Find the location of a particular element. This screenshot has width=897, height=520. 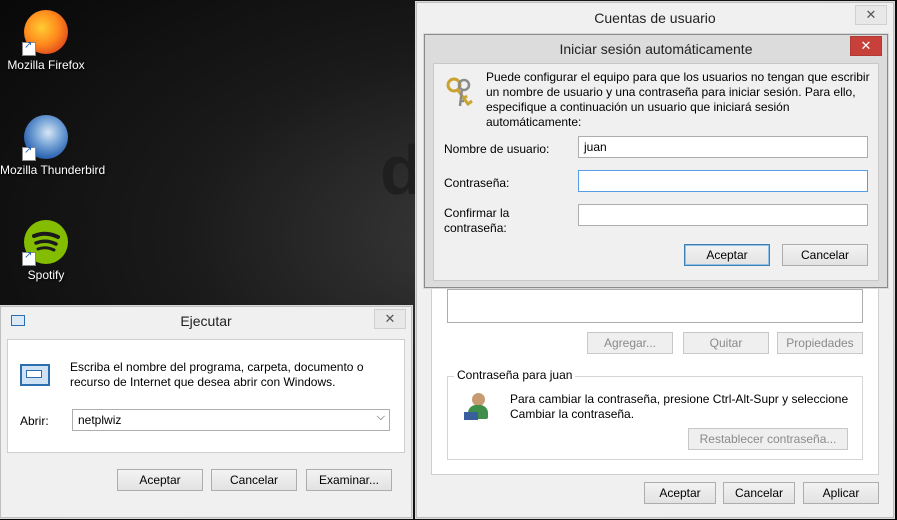

desktop-icon-label: Mozilla Thunderbird is located at coordinates (53, 170).